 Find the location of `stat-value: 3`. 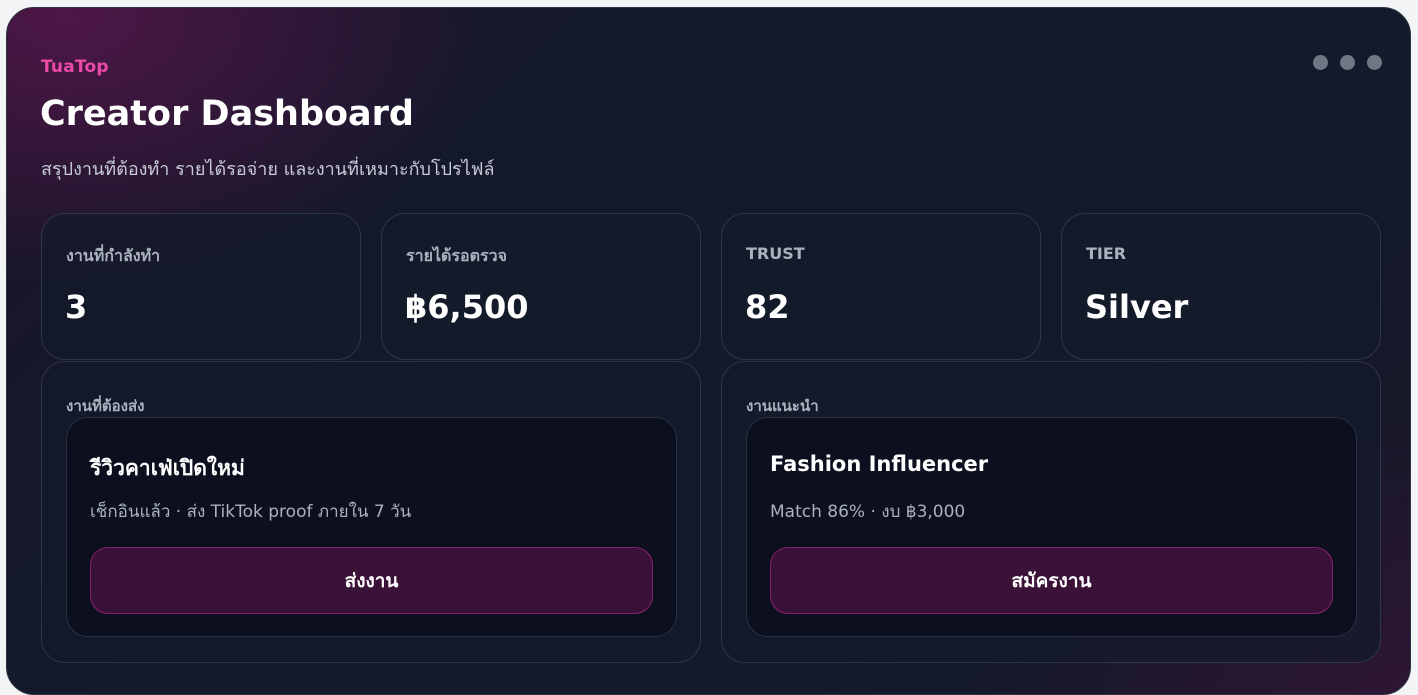

stat-value: 3 is located at coordinates (76, 307).